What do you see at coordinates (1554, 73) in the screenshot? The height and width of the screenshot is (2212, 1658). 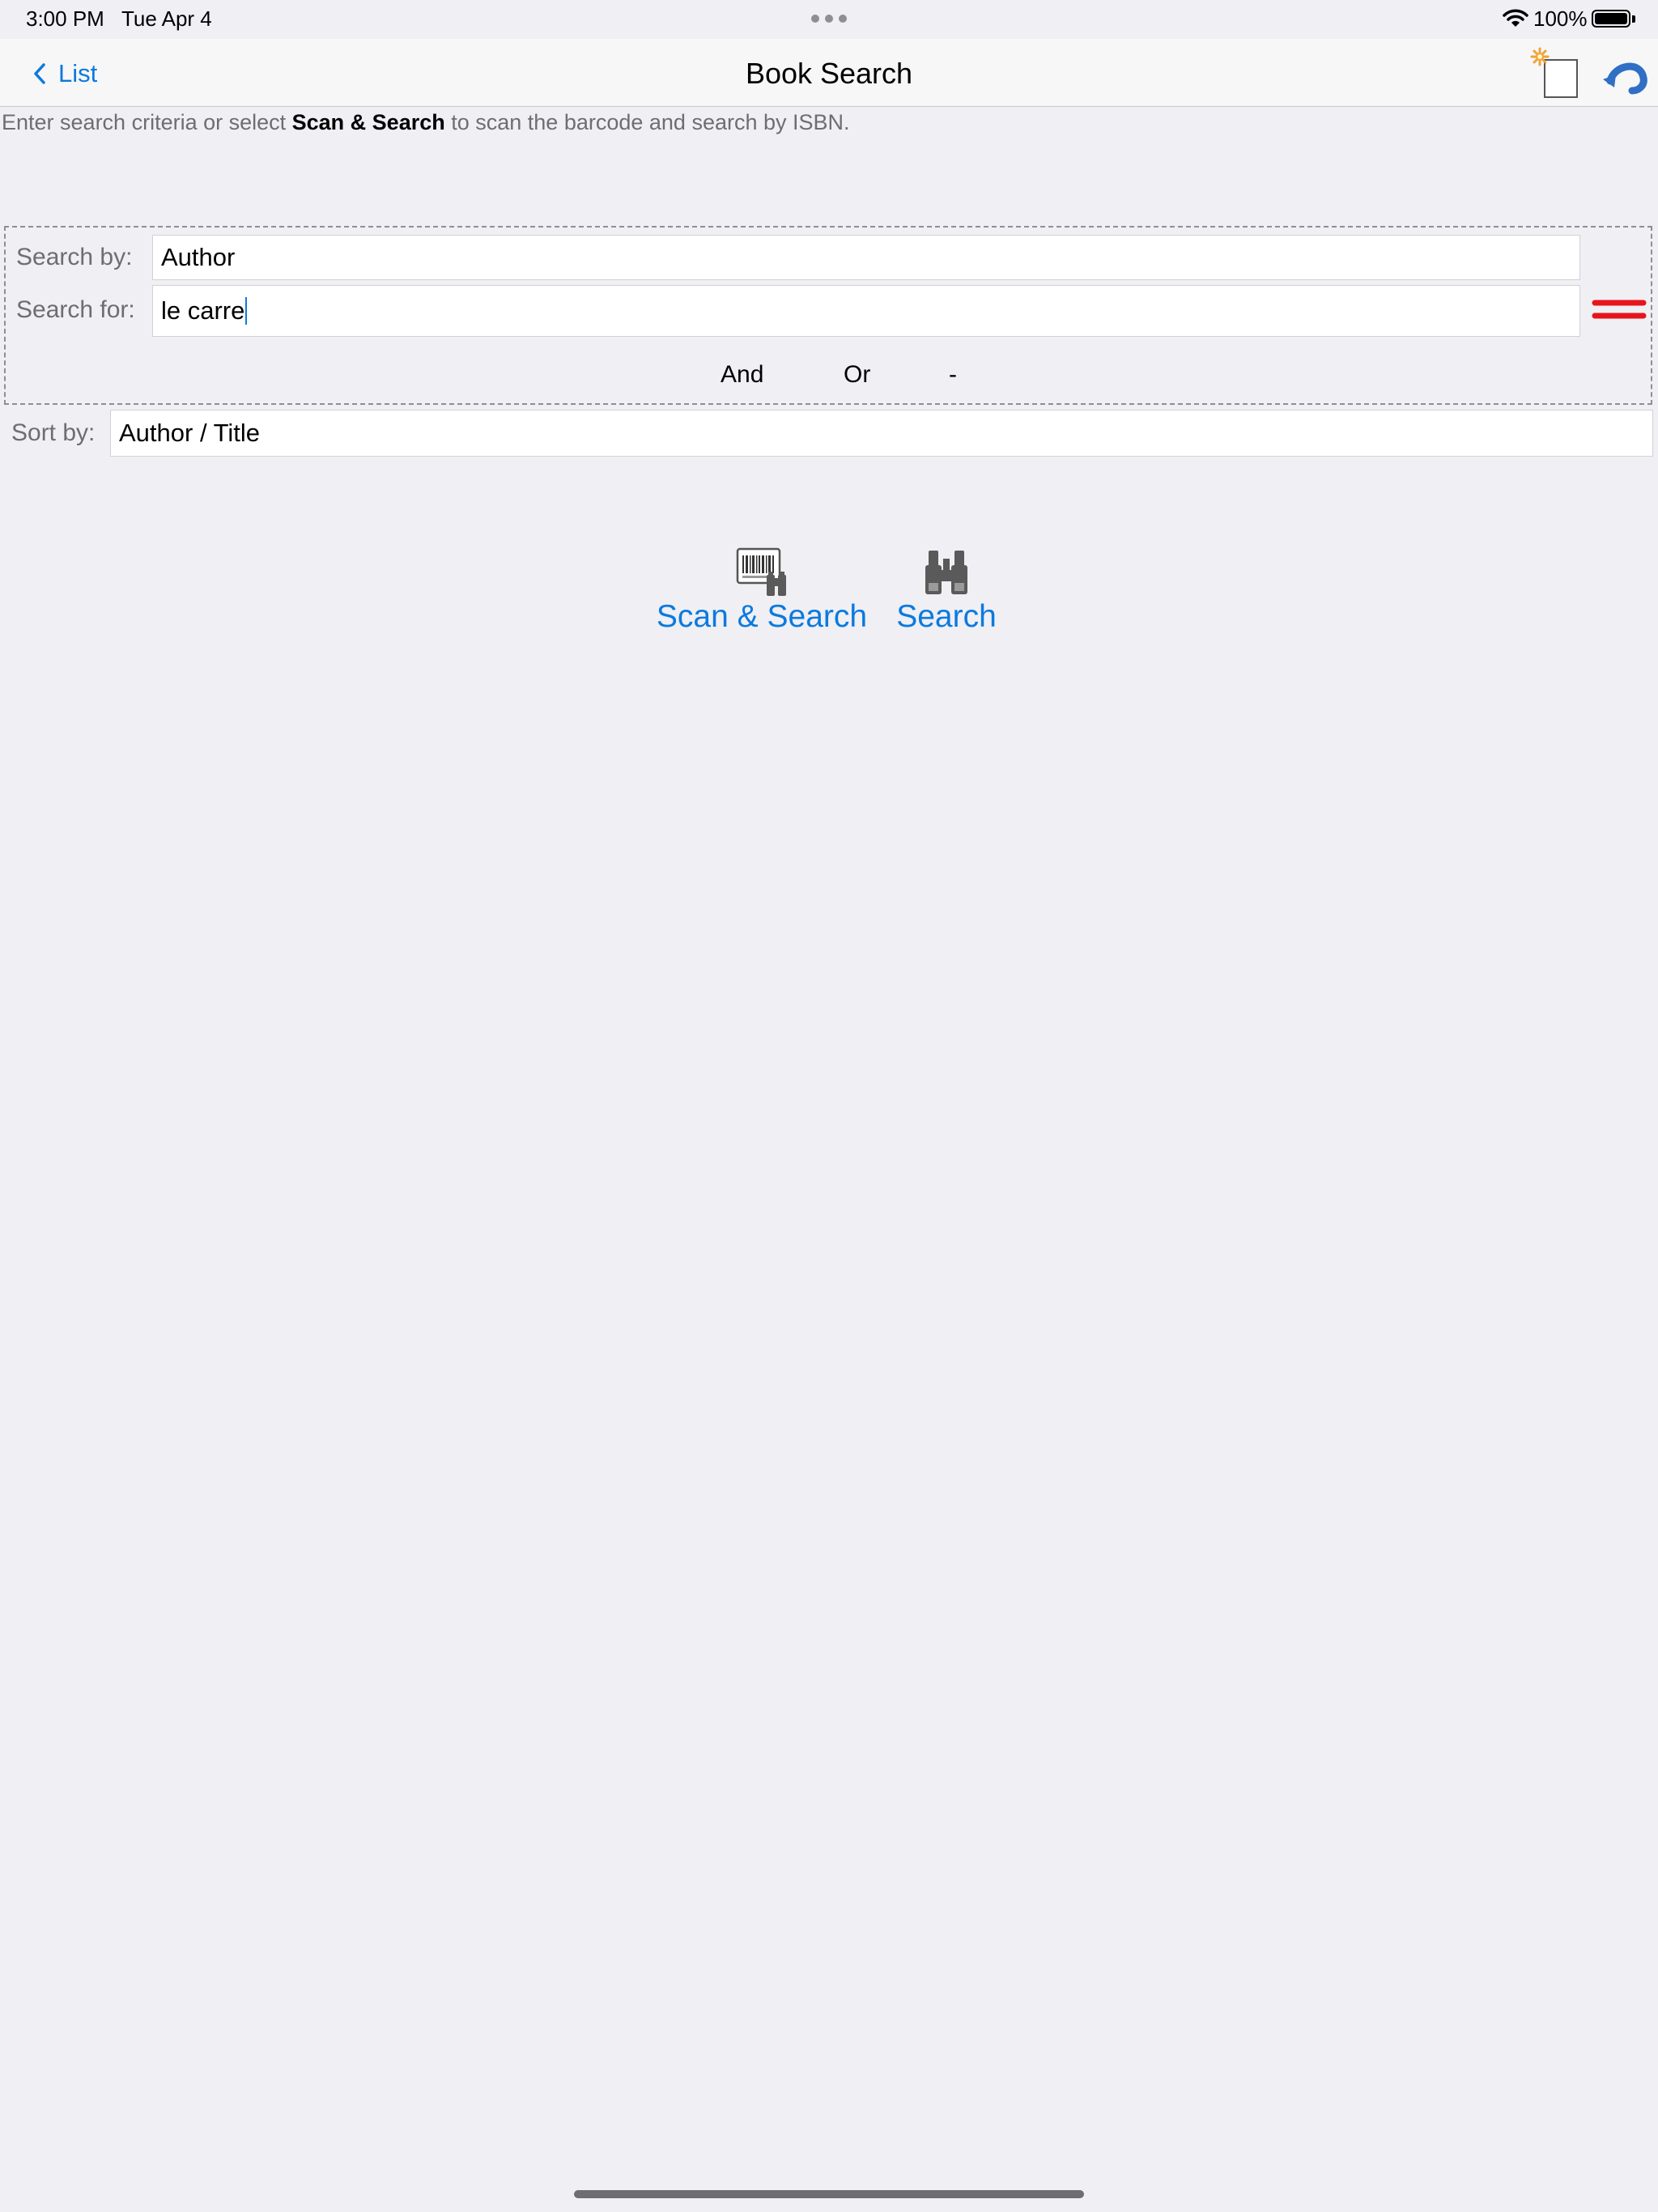 I see `new-document-icon` at bounding box center [1554, 73].